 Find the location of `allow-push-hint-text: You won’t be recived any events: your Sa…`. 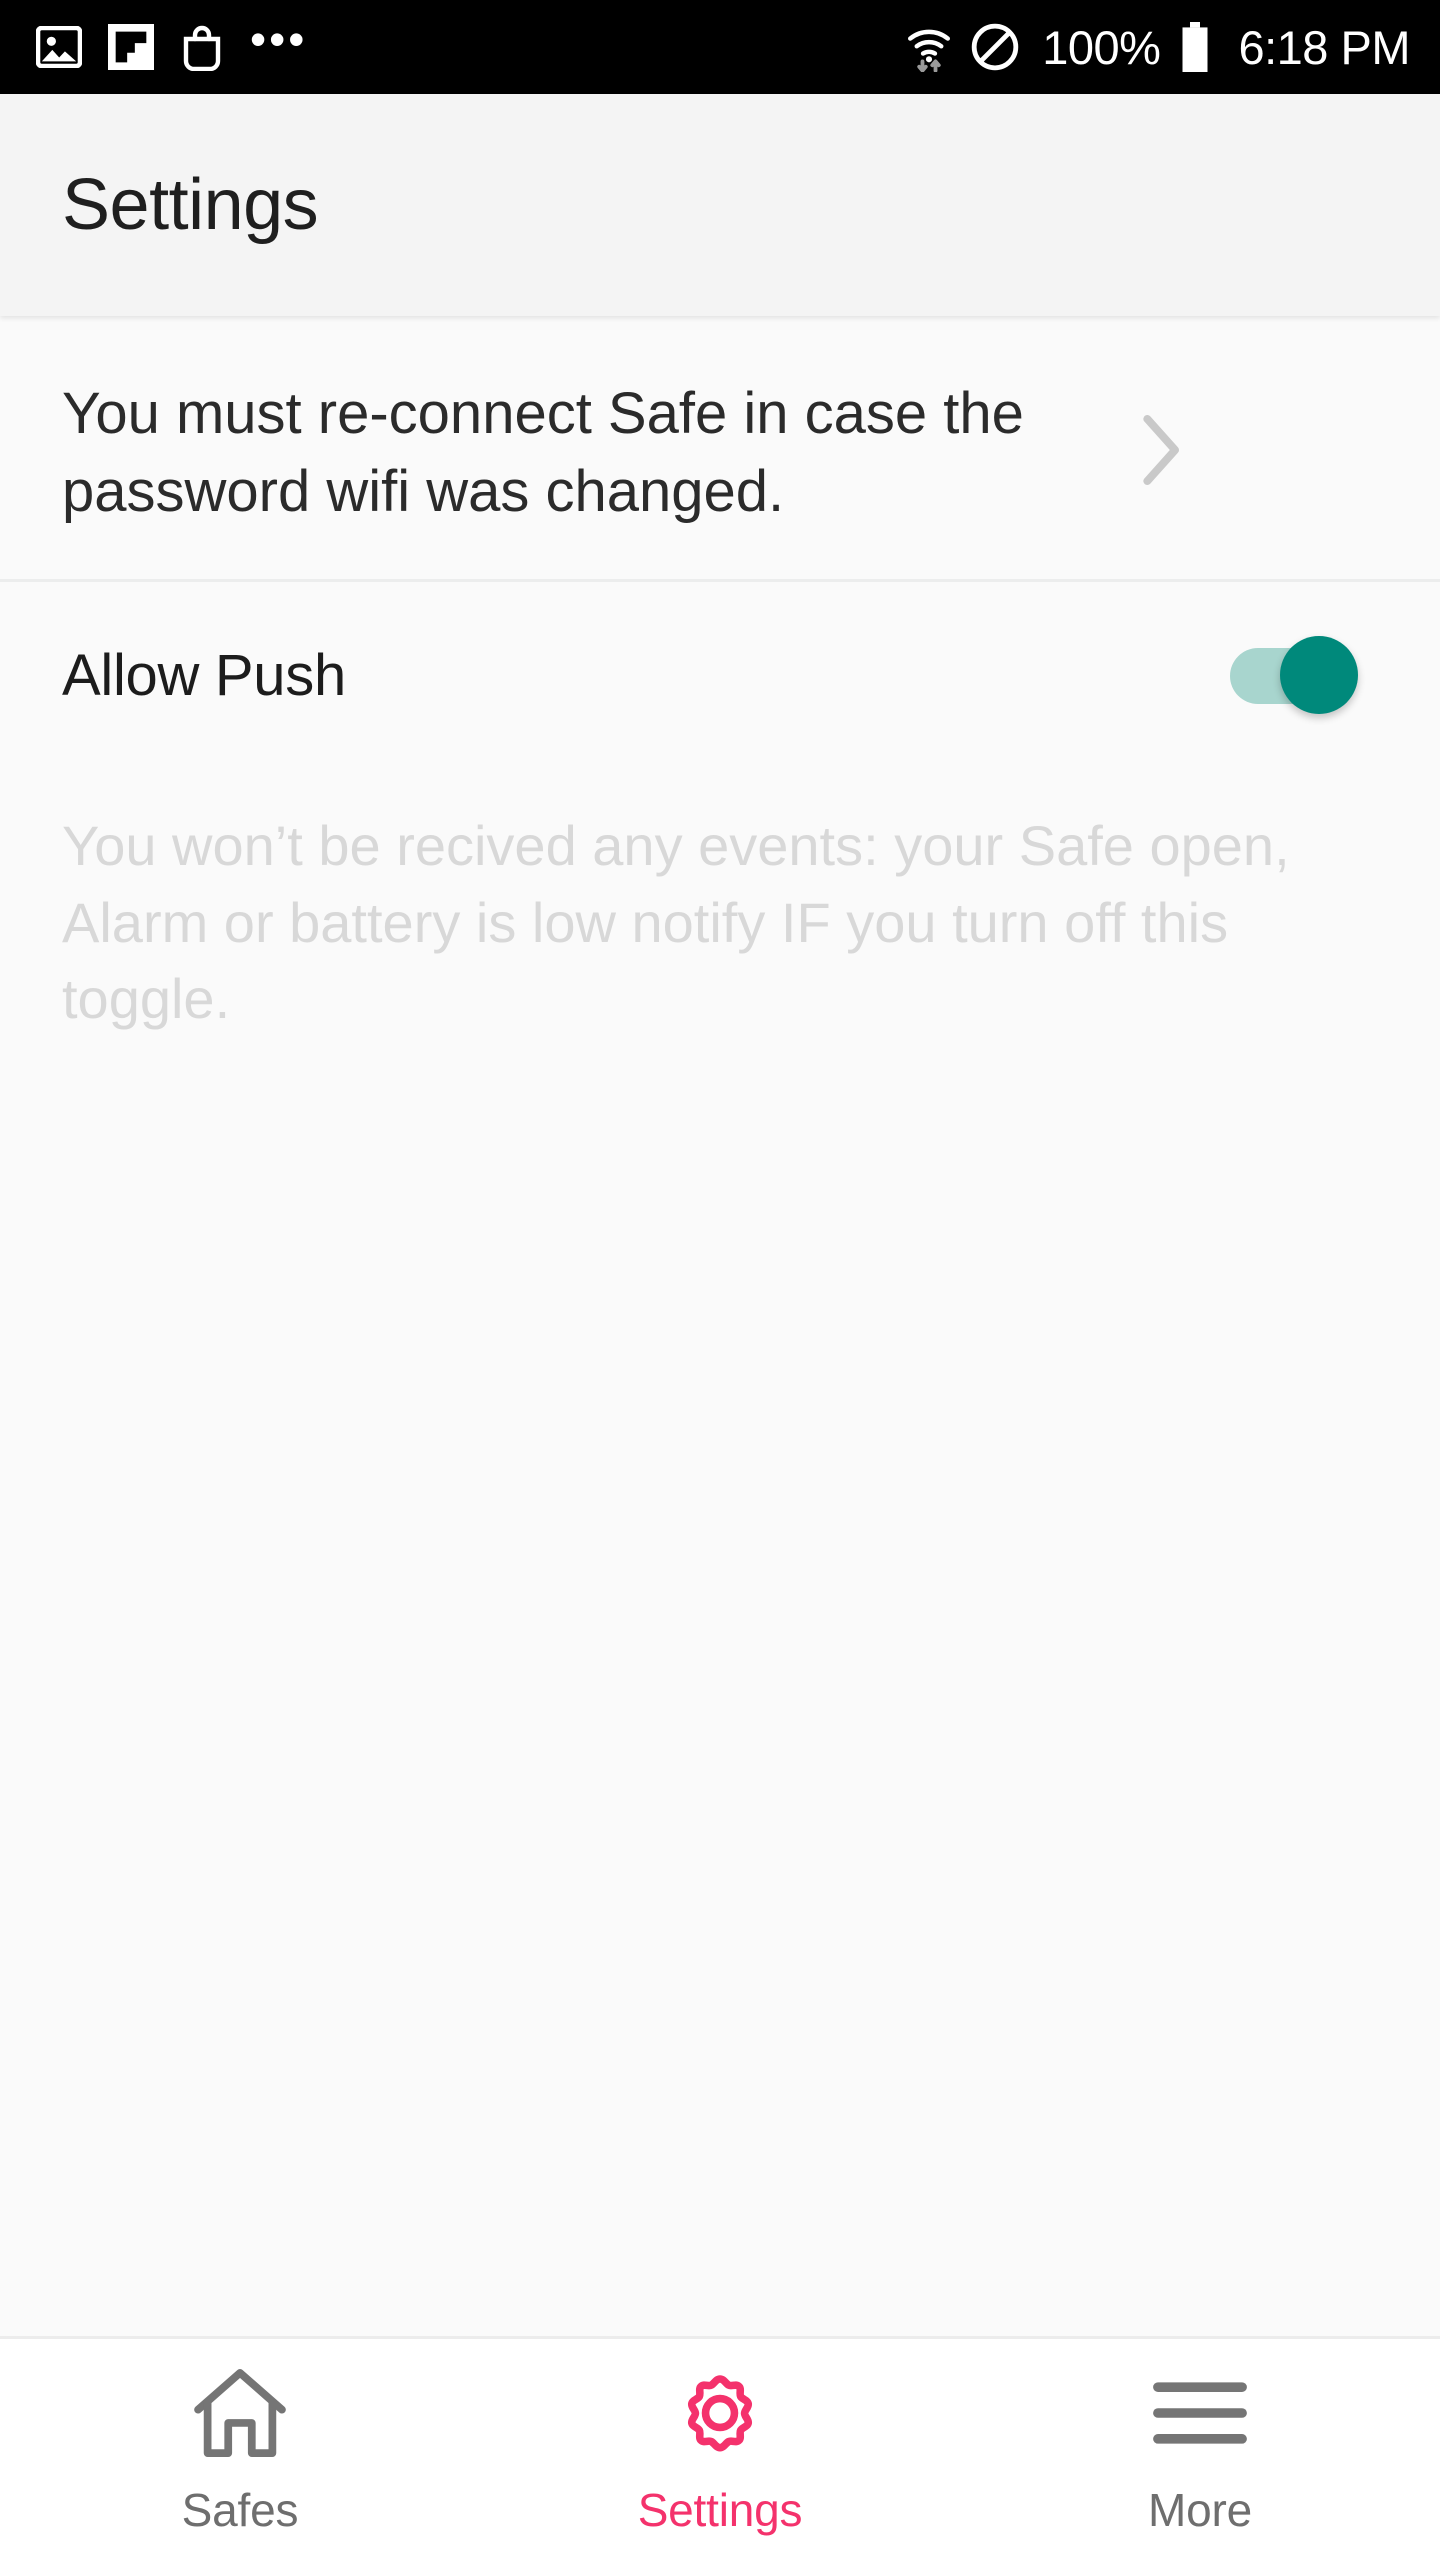

allow-push-hint-text: You won’t be recived any events: your Sa… is located at coordinates (676, 922).